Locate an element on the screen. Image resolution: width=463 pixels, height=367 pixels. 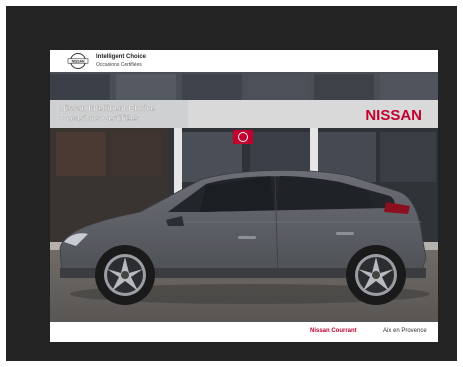
nissan-logo-icon: NISSAN is located at coordinates (78, 61).